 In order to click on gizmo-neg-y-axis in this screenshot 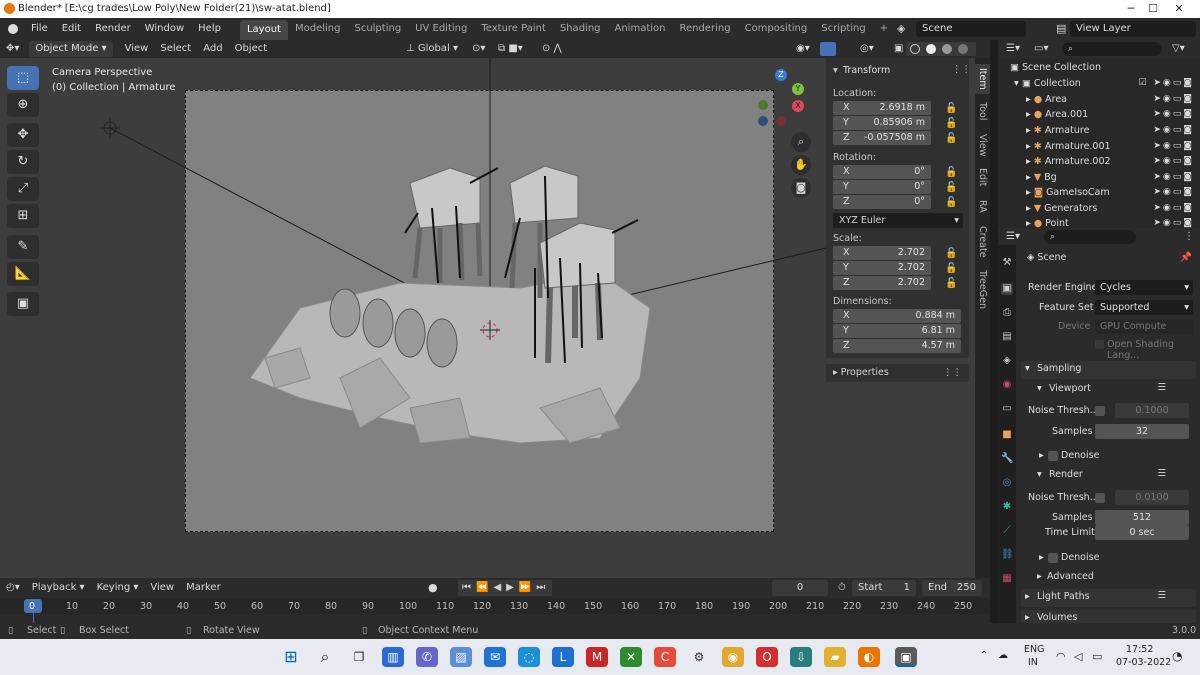, I will do `click(763, 105)`.